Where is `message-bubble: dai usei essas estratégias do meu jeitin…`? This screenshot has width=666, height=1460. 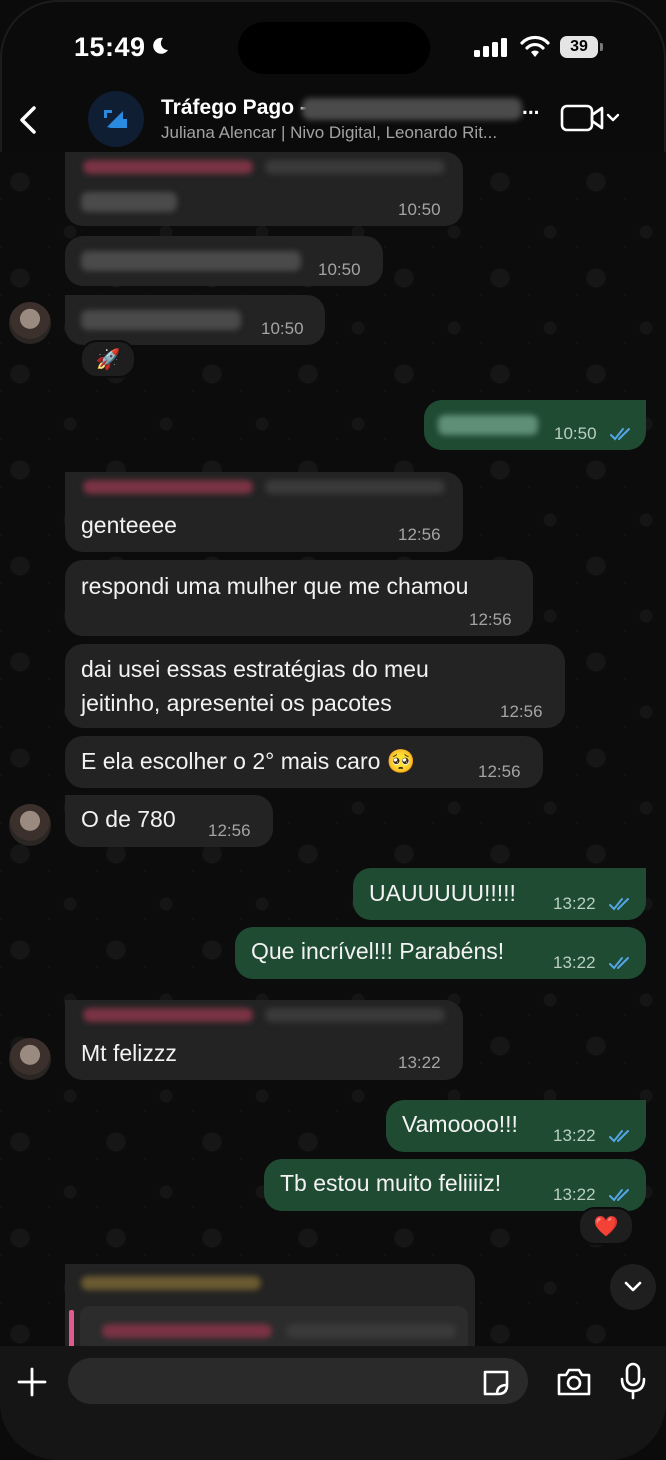
message-bubble: dai usei essas estratégias do meu jeitin… is located at coordinates (315, 686).